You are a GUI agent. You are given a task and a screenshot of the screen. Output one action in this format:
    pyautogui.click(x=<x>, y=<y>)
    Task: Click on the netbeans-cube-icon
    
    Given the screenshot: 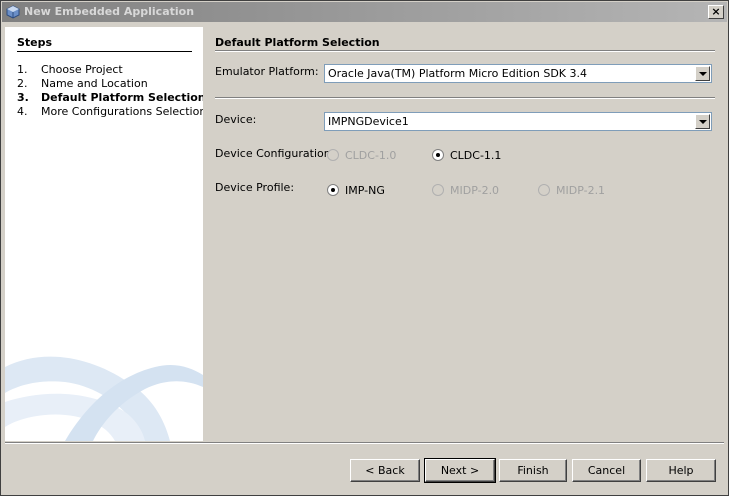 What is the action you would take?
    pyautogui.click(x=13, y=12)
    